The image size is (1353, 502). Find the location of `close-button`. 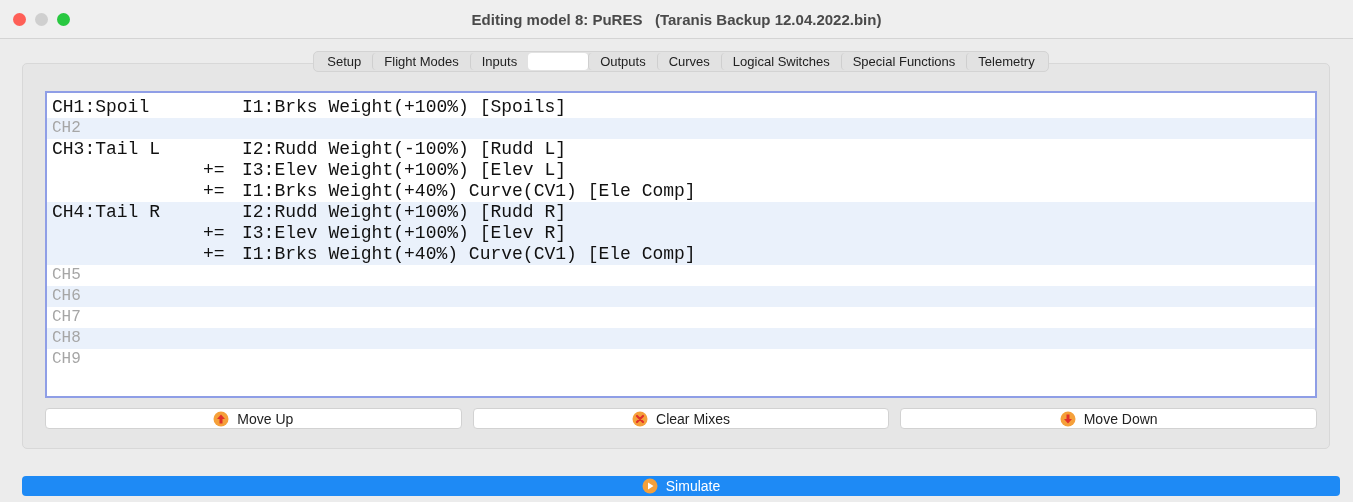

close-button is located at coordinates (19, 19).